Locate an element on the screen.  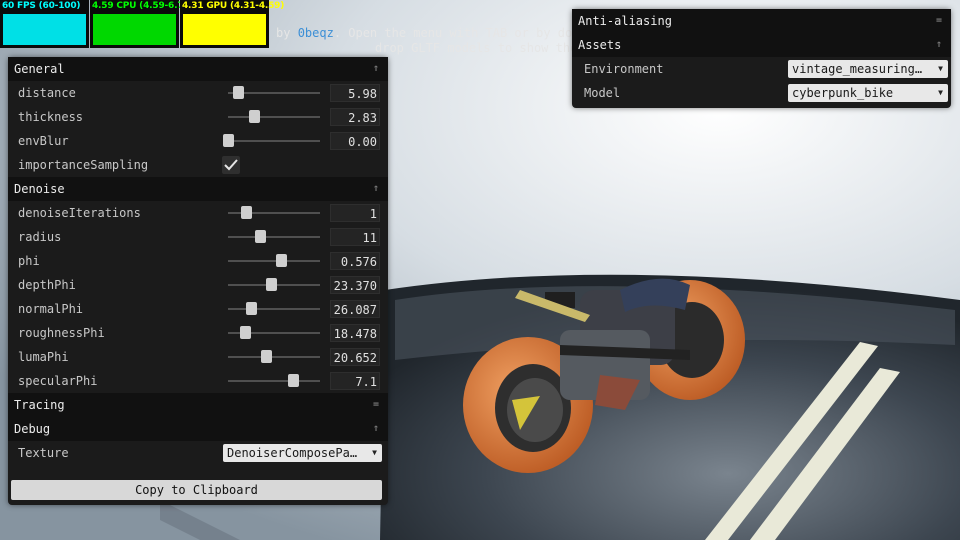
folder-anti-aliasing: Anti-aliasing = is located at coordinates (761, 21).